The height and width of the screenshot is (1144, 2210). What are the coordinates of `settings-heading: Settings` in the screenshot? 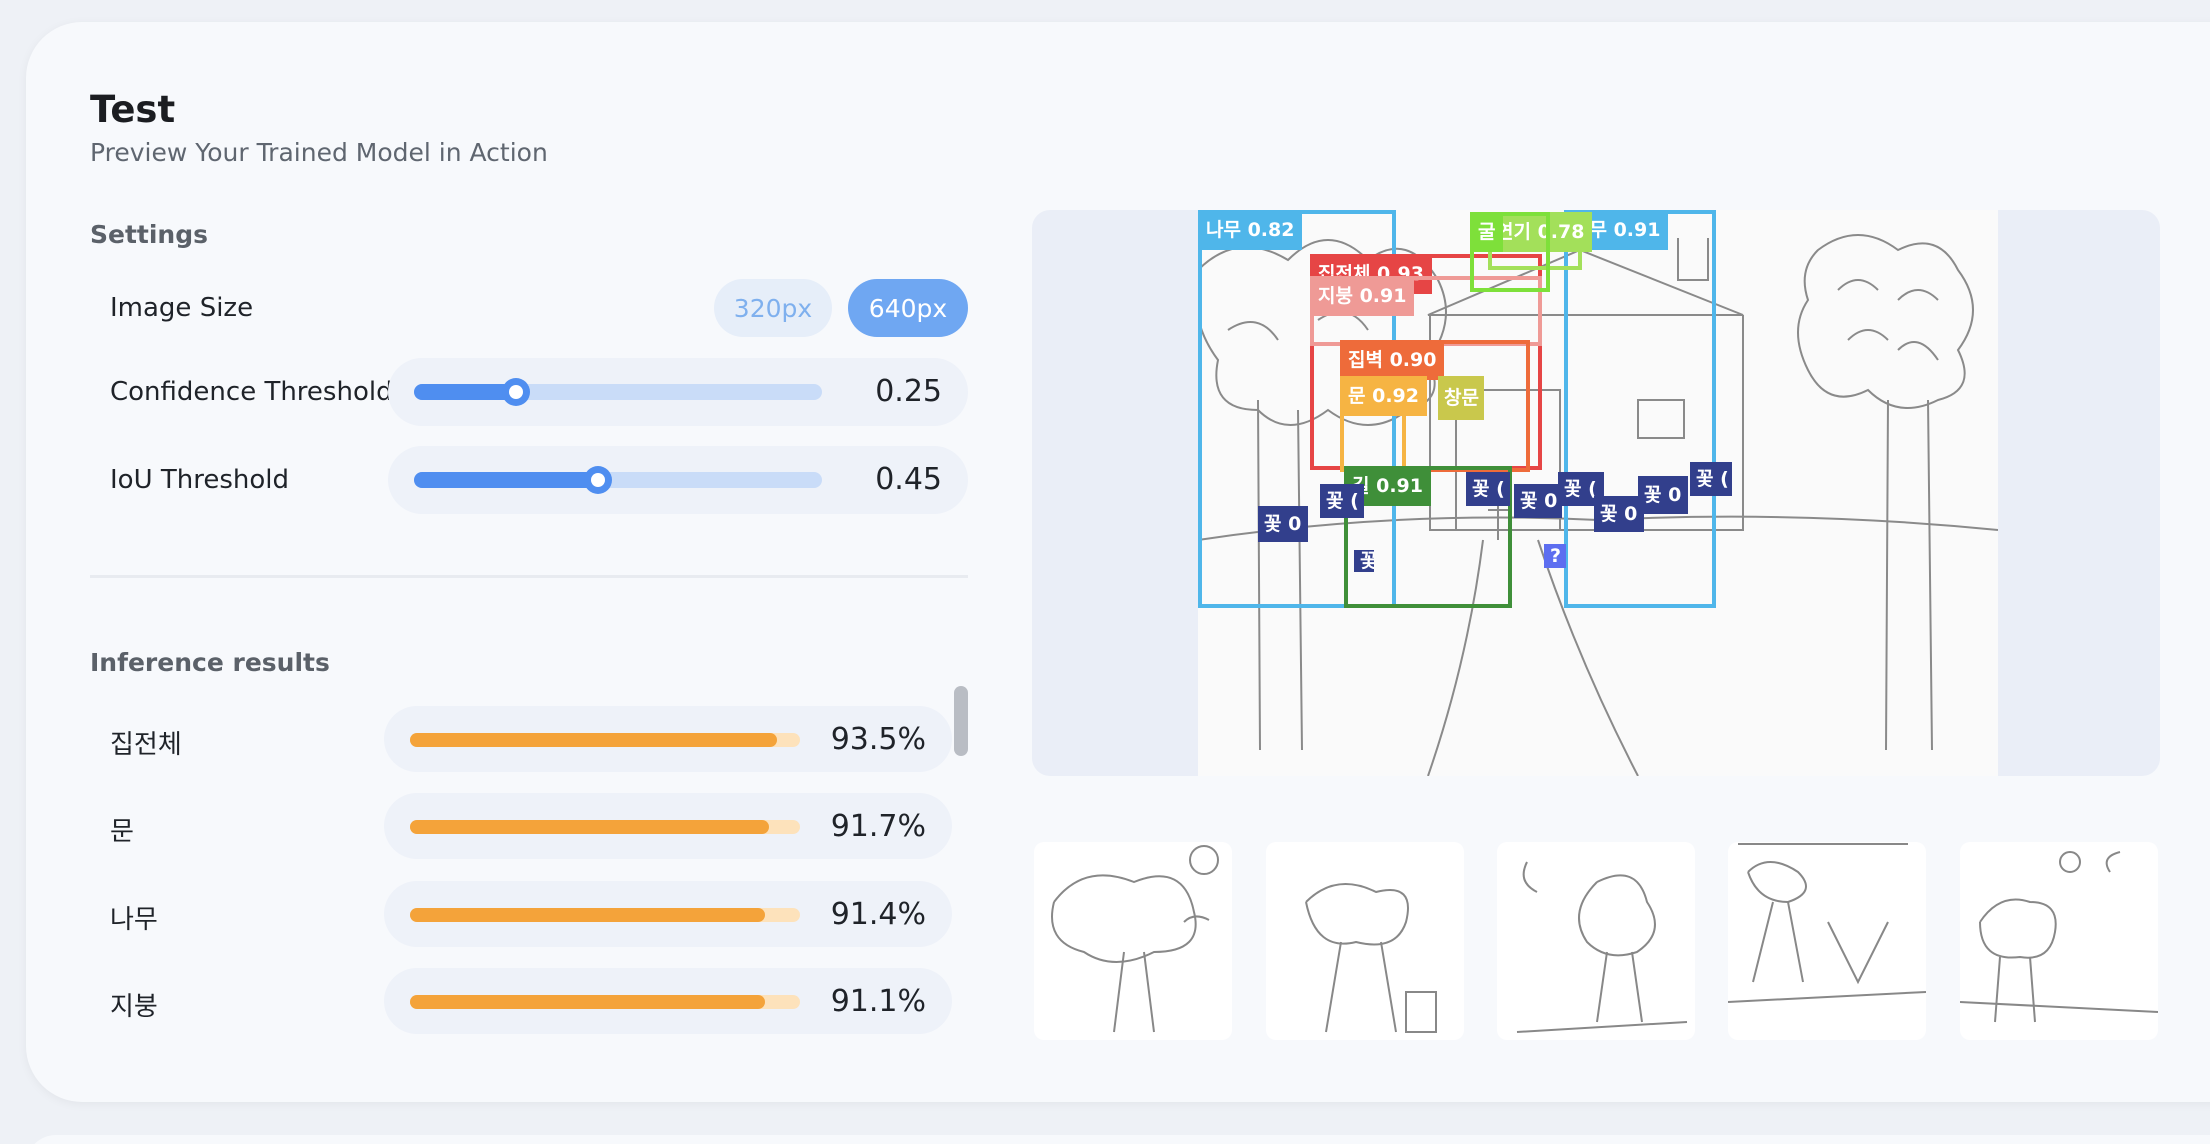 It's located at (149, 234).